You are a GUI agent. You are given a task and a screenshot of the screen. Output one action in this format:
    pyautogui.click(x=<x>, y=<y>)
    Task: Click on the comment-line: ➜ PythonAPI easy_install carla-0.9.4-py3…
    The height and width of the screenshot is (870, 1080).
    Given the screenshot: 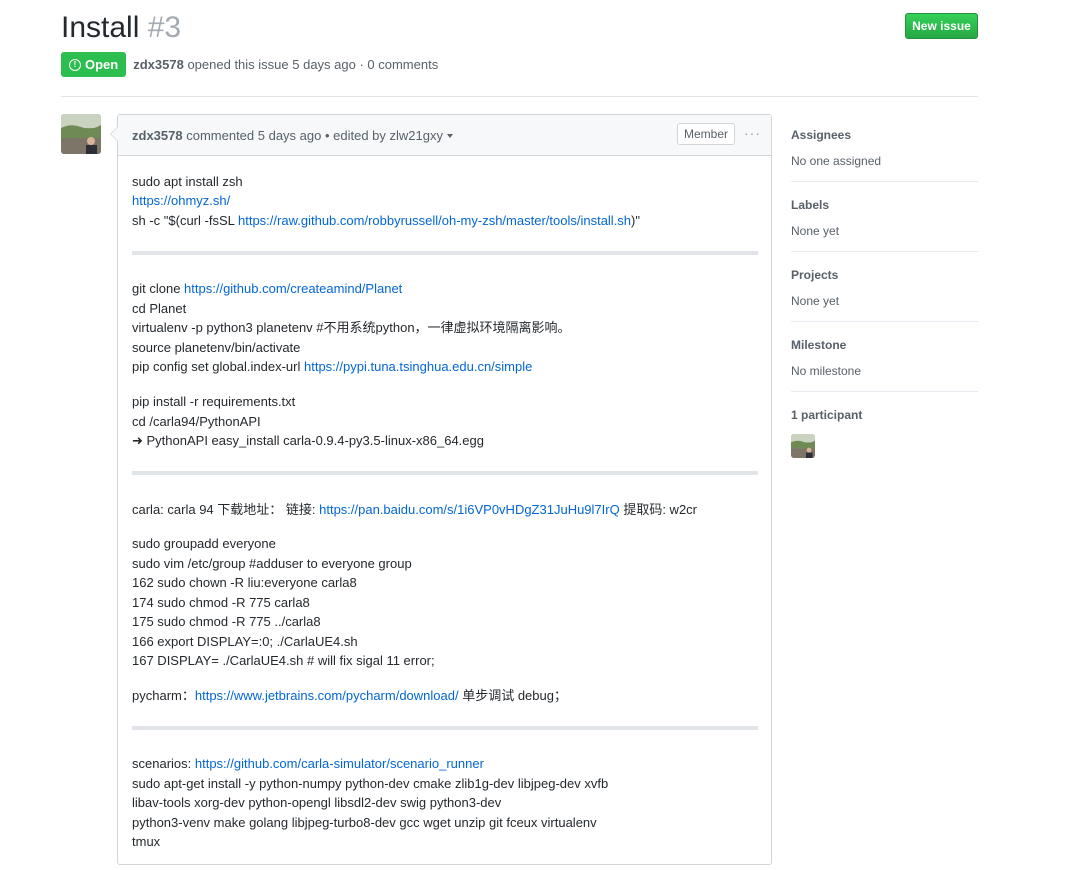 What is the action you would take?
    pyautogui.click(x=308, y=440)
    